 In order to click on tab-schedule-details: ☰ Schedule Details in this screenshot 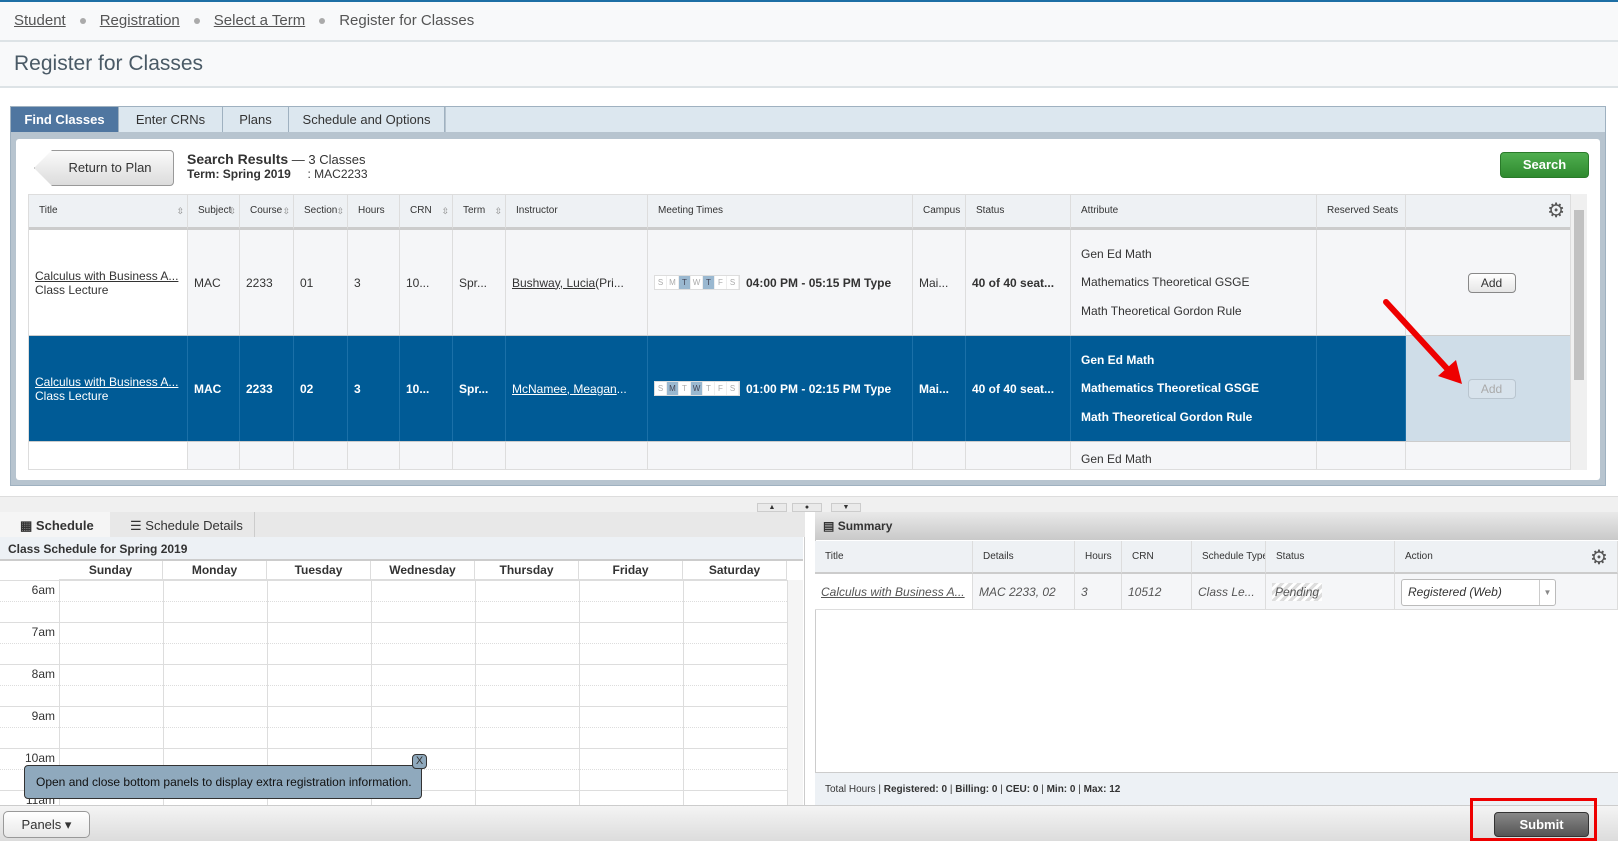, I will do `click(182, 524)`.